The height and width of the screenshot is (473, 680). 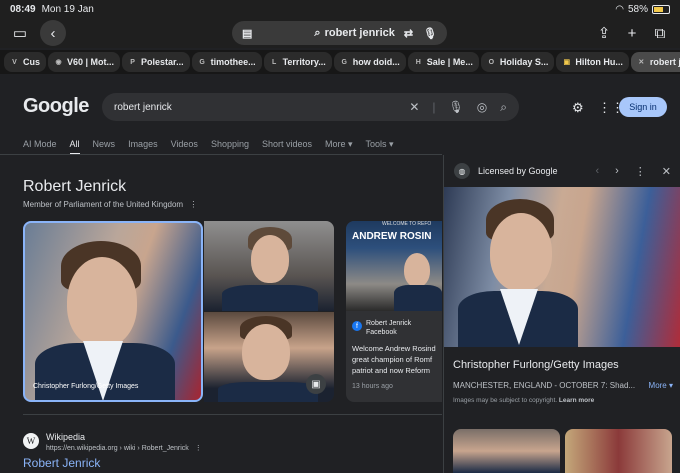 What do you see at coordinates (418, 62) in the screenshot?
I see `tab-favicon: H` at bounding box center [418, 62].